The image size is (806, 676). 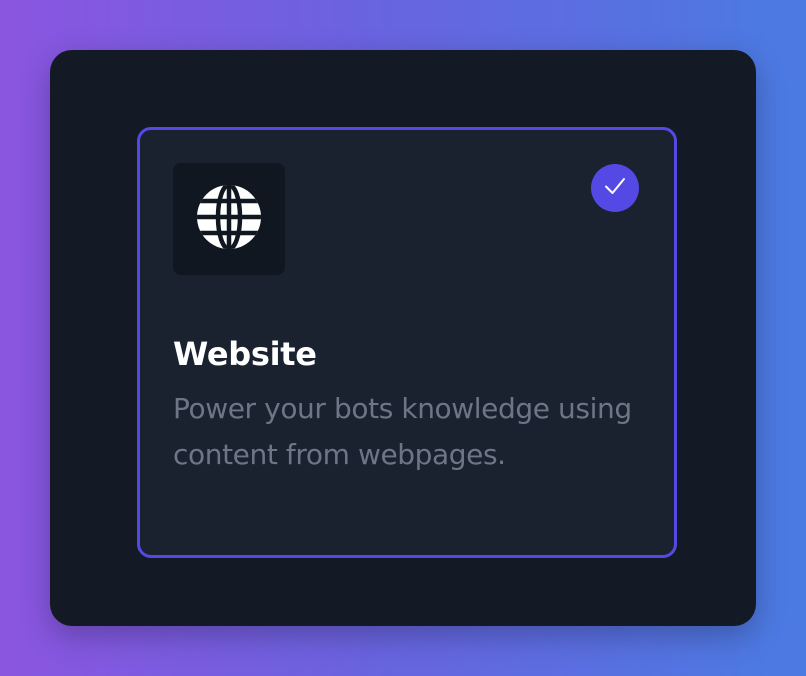 What do you see at coordinates (245, 354) in the screenshot?
I see `card-title: Website` at bounding box center [245, 354].